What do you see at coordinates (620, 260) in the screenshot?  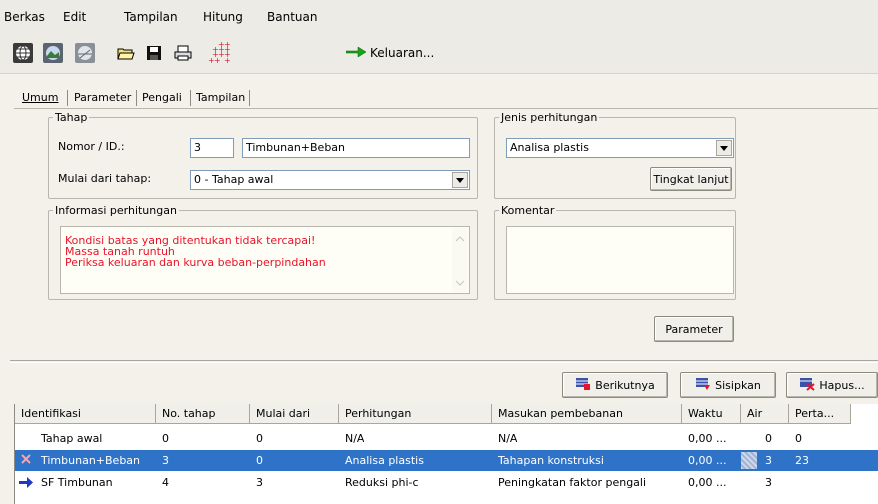 I see `komentar-field` at bounding box center [620, 260].